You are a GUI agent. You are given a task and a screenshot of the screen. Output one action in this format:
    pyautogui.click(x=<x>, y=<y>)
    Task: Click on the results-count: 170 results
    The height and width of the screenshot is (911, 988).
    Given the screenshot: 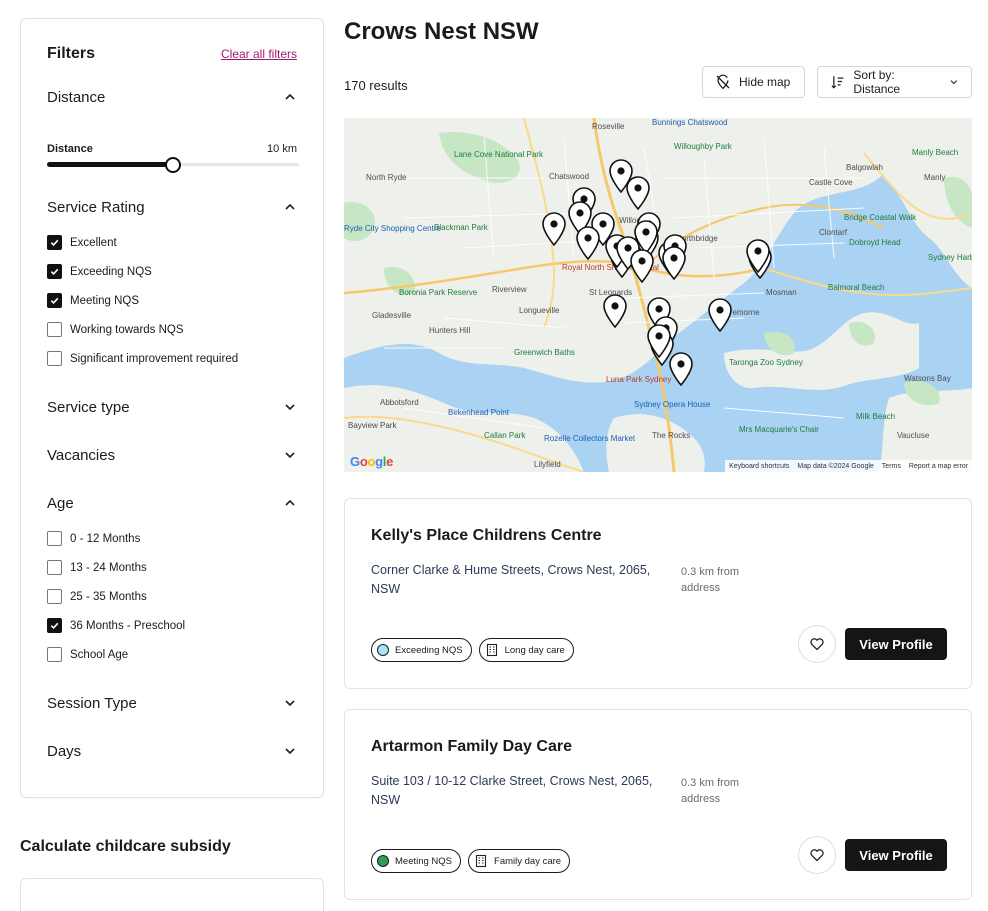 What is the action you would take?
    pyautogui.click(x=376, y=85)
    